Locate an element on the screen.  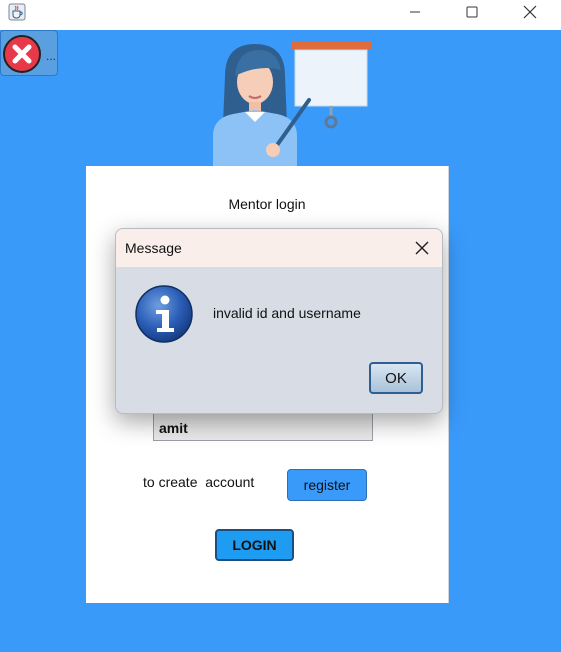
username-field: amit is located at coordinates (263, 427).